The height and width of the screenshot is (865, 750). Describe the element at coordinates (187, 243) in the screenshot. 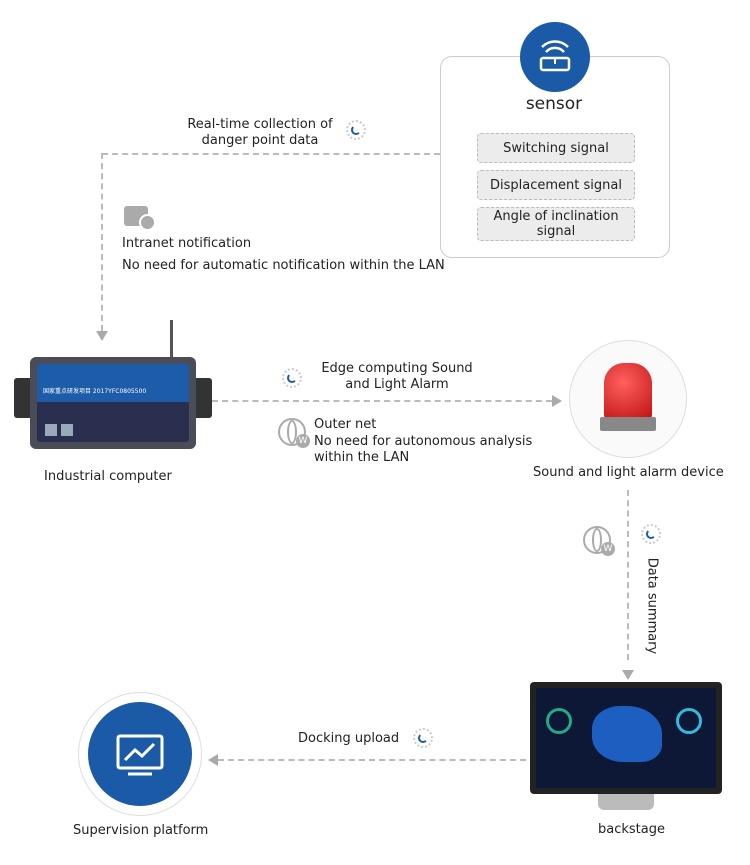

I see `intranet-title: Intranet notification` at that location.